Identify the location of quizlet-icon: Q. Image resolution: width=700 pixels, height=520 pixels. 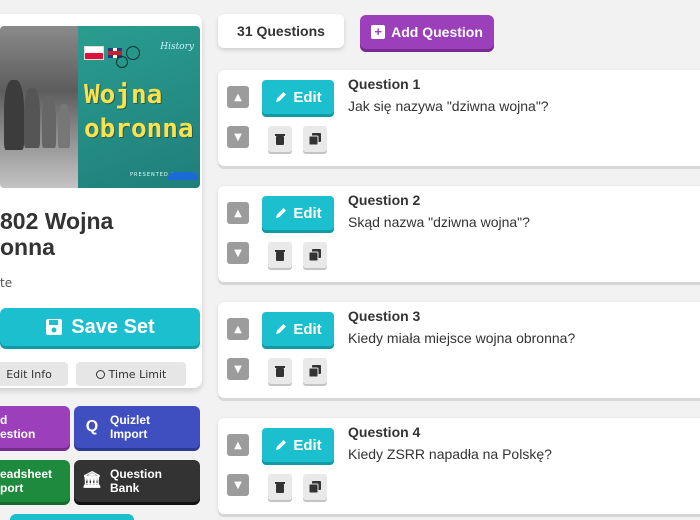
(92, 426).